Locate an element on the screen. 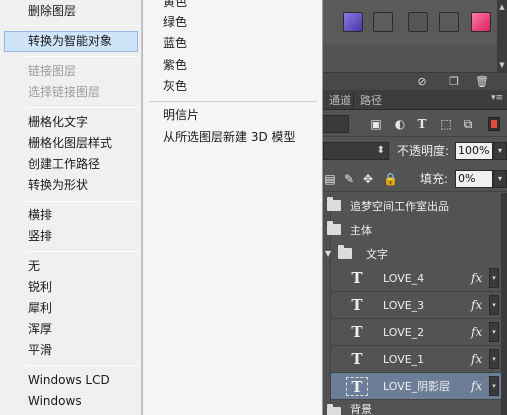  style-swatch-pink is located at coordinates (481, 22).